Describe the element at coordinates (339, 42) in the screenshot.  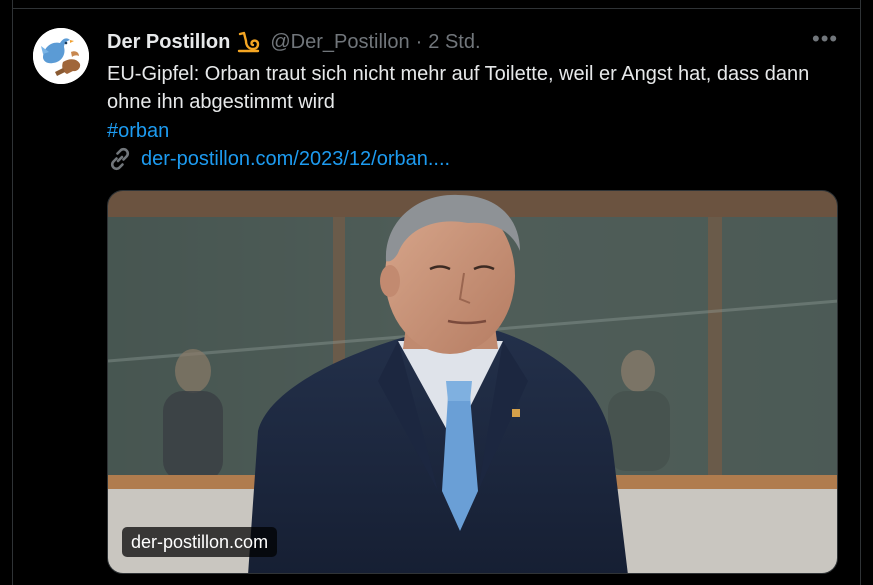
I see `user-handle: @Der_Postillon` at that location.